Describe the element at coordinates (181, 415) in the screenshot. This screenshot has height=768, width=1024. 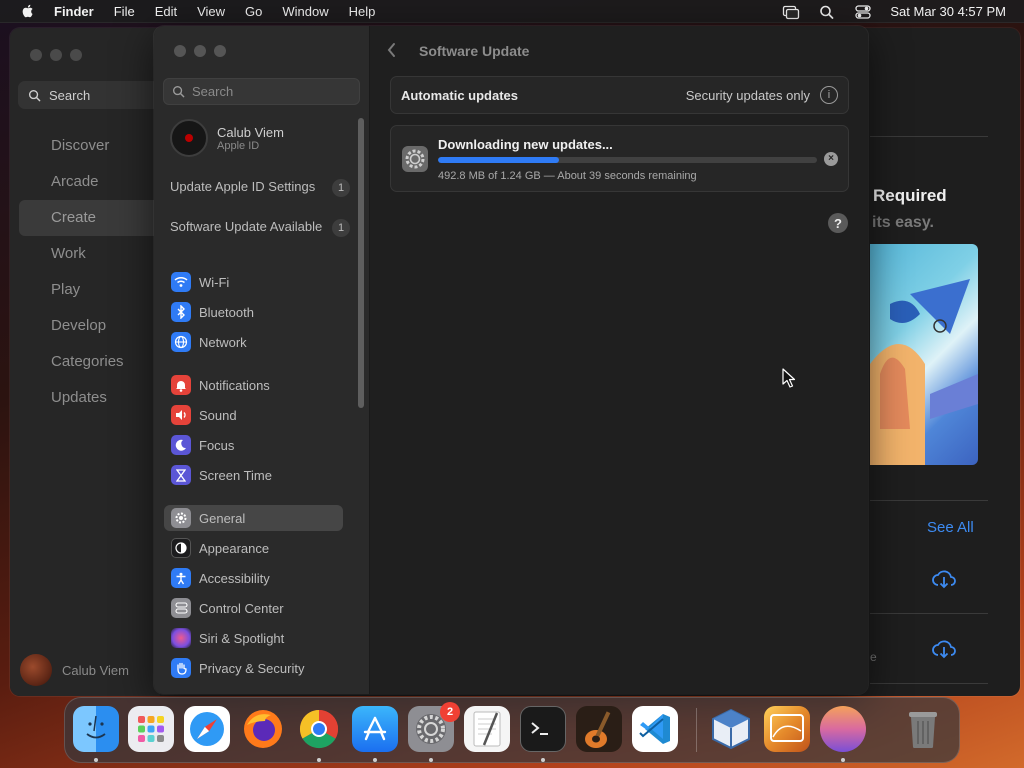
I see `speaker-icon` at that location.